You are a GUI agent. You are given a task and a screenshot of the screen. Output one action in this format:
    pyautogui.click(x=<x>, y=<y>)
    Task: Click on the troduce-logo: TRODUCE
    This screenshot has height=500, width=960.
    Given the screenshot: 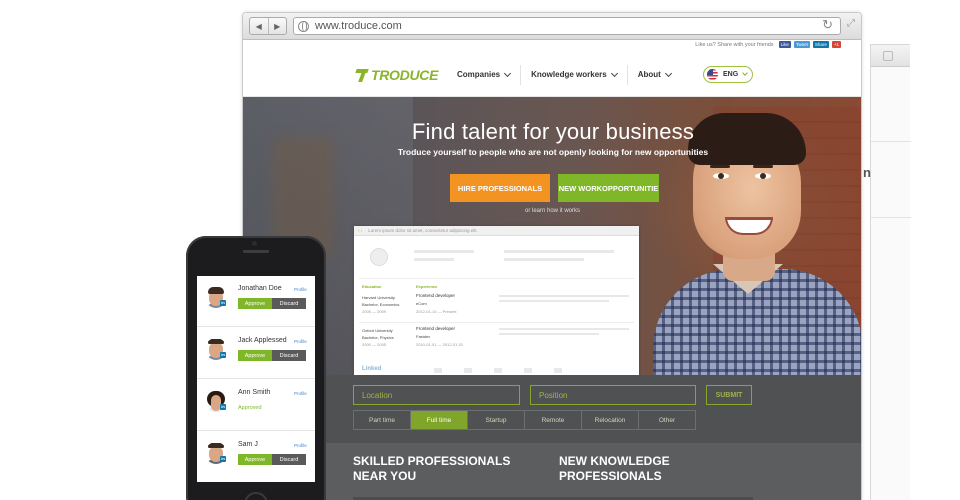 What is the action you would take?
    pyautogui.click(x=396, y=75)
    